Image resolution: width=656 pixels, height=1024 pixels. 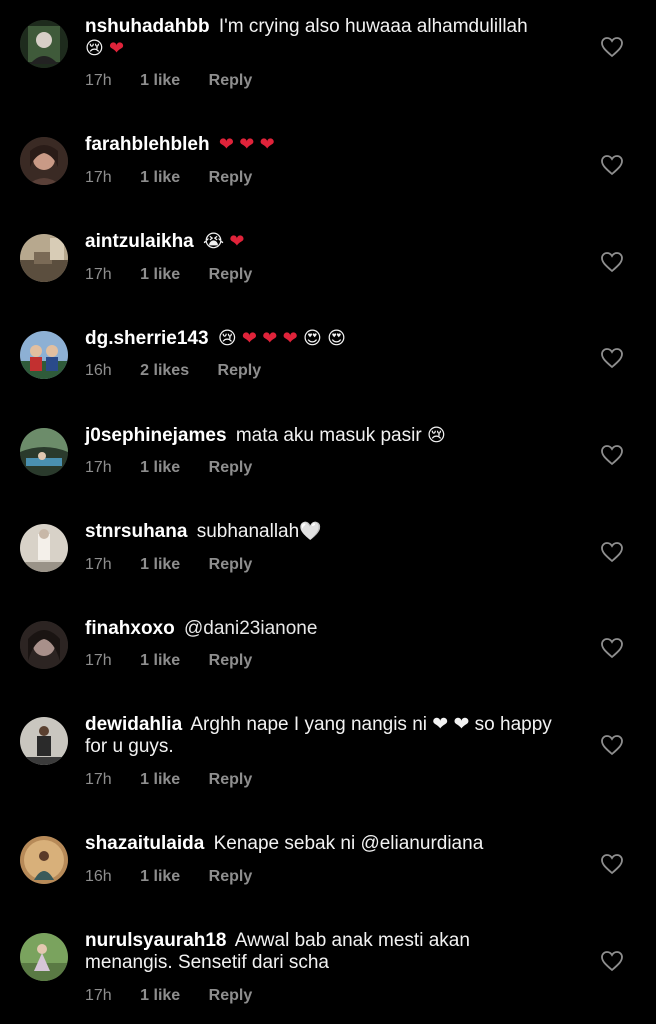 What do you see at coordinates (248, 531) in the screenshot?
I see `comment-text: subhanallah` at bounding box center [248, 531].